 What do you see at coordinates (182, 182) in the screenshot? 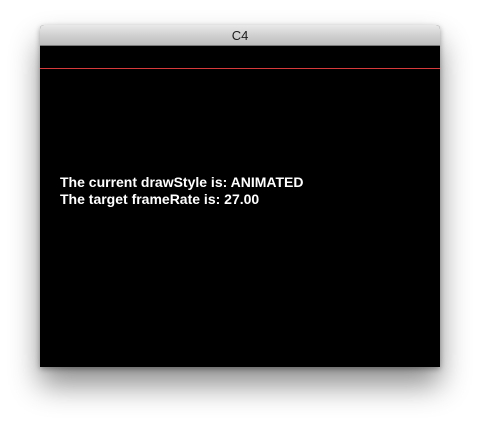
I see `draw-style-text: The current drawStyle is: ANIMATED` at bounding box center [182, 182].